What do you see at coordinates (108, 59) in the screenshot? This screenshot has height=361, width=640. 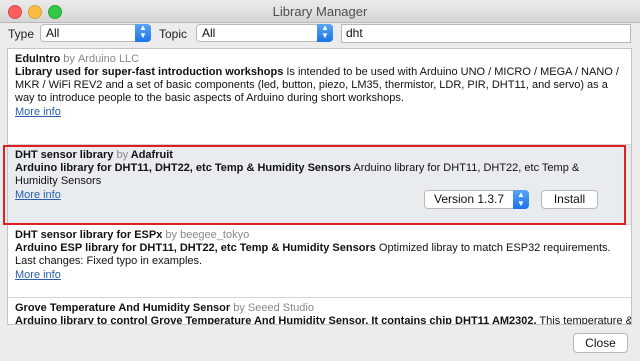 I see `library-author: Arduino LLC` at bounding box center [108, 59].